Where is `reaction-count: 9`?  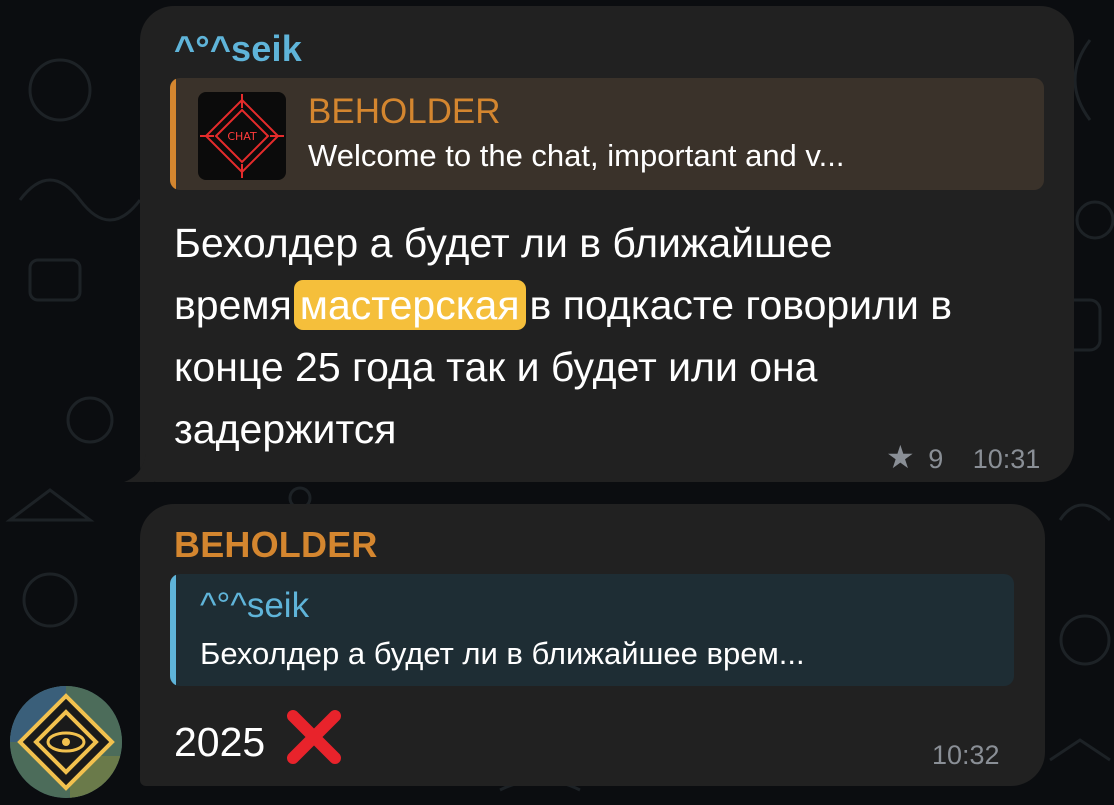
reaction-count: 9 is located at coordinates (936, 459).